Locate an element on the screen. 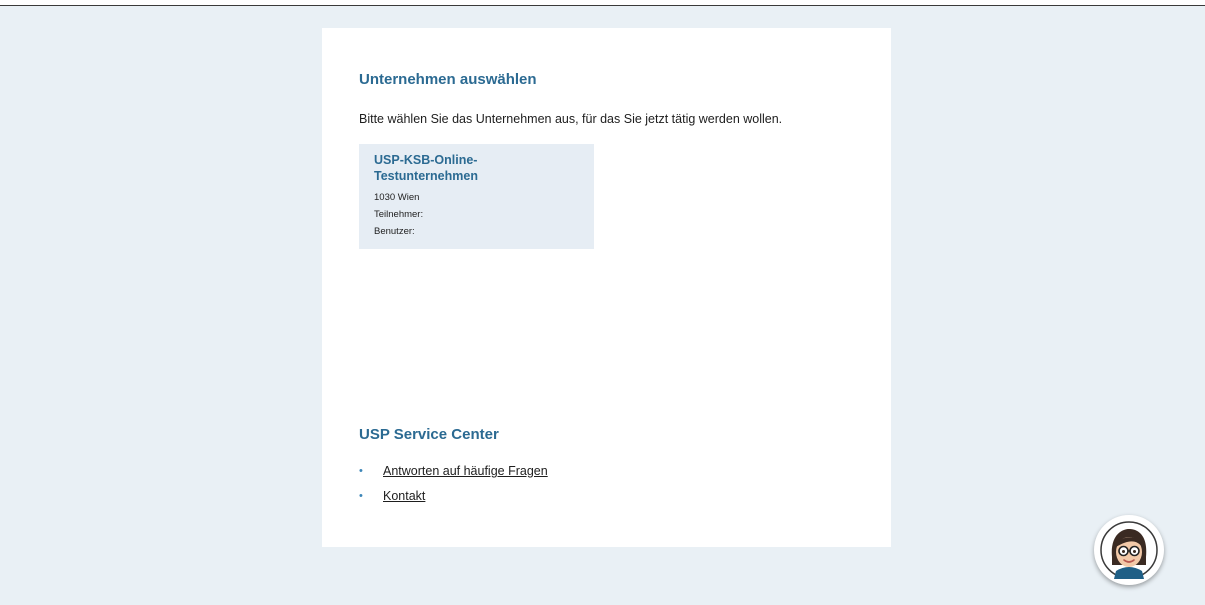 The height and width of the screenshot is (605, 1205). company-participants-label: Teilnehmer: is located at coordinates (399, 214).